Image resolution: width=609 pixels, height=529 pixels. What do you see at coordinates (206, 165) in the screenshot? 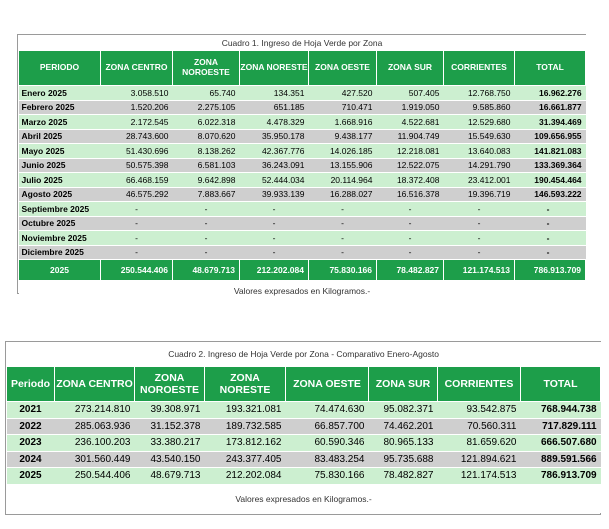
I see `table-cell: 6.581.103` at bounding box center [206, 165].